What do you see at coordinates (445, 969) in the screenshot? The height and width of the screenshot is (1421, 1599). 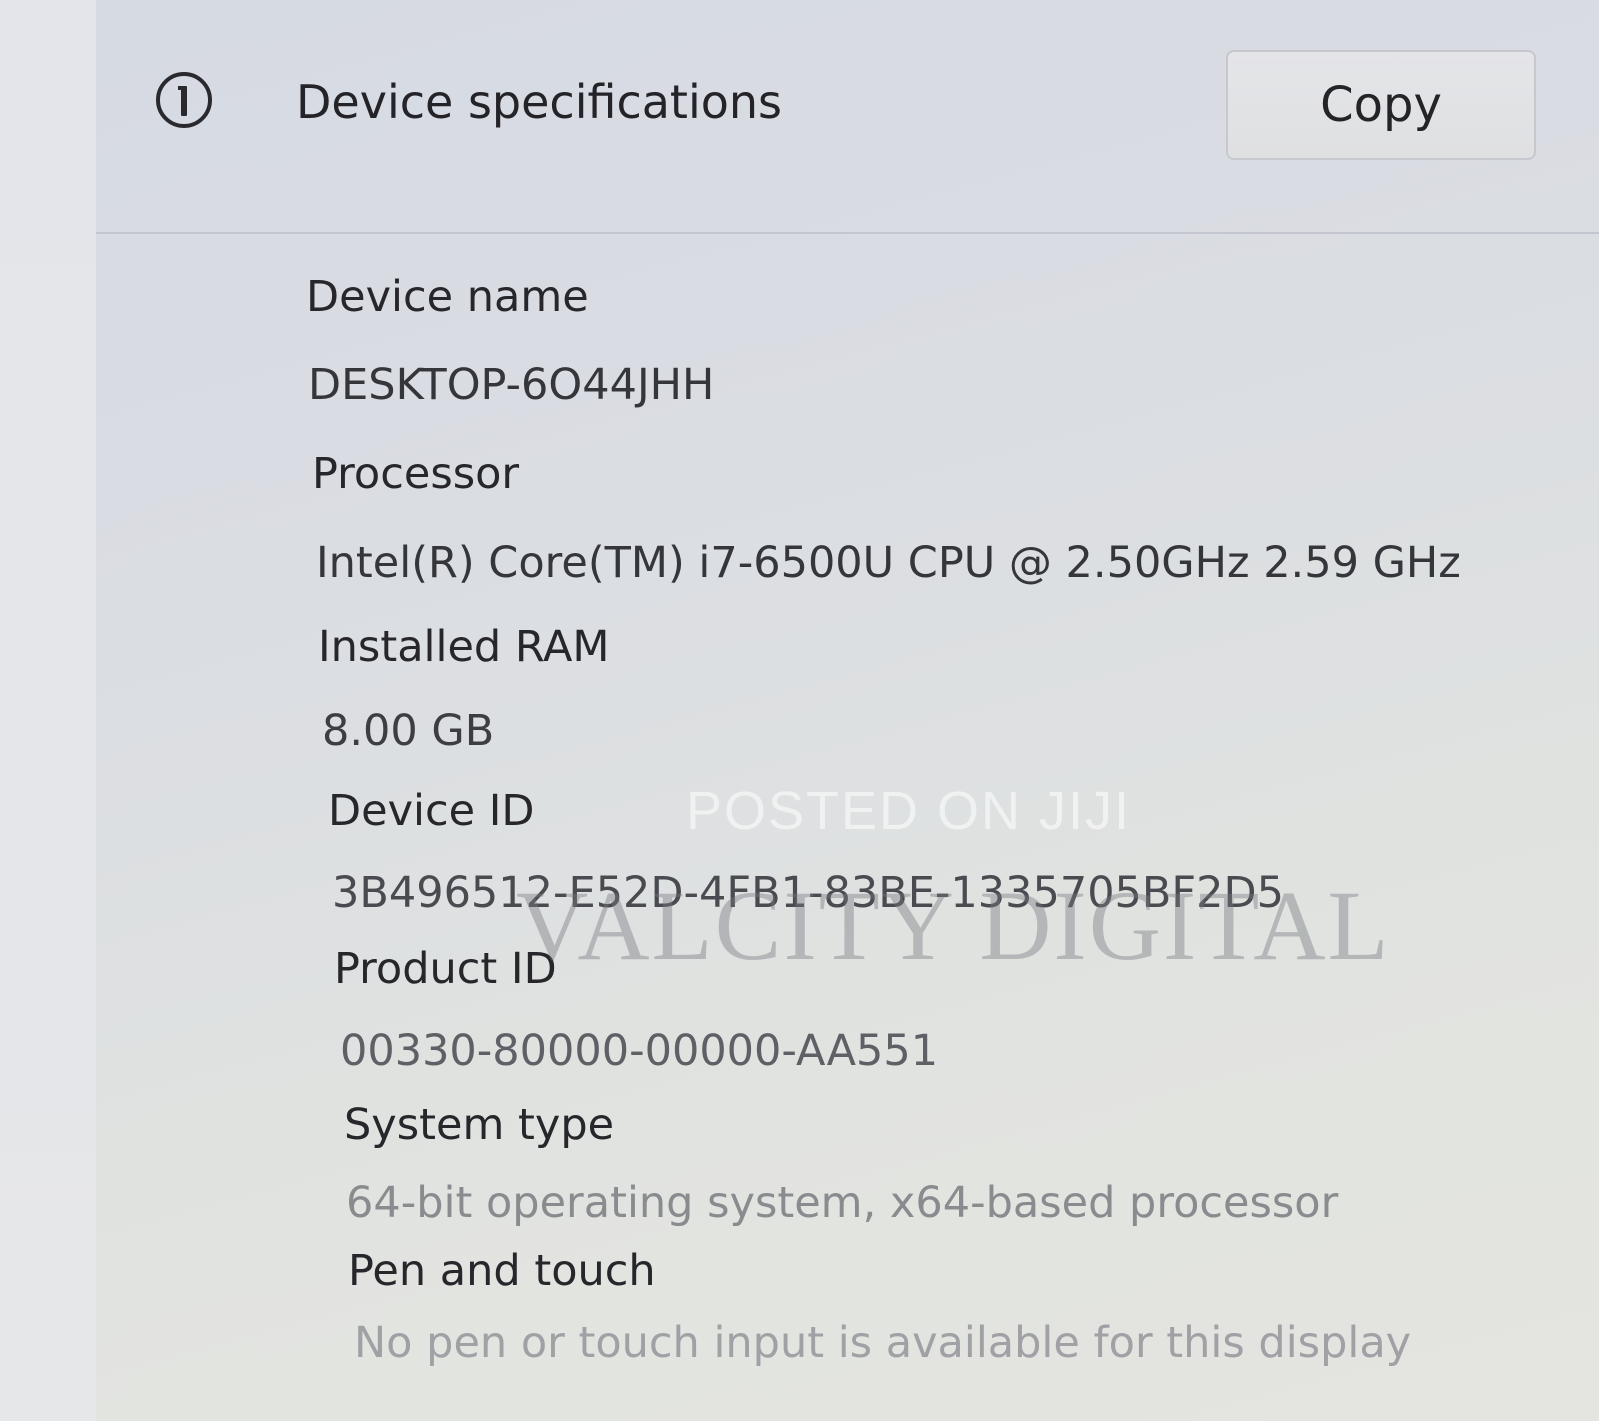 I see `product-id-label: Product ID` at bounding box center [445, 969].